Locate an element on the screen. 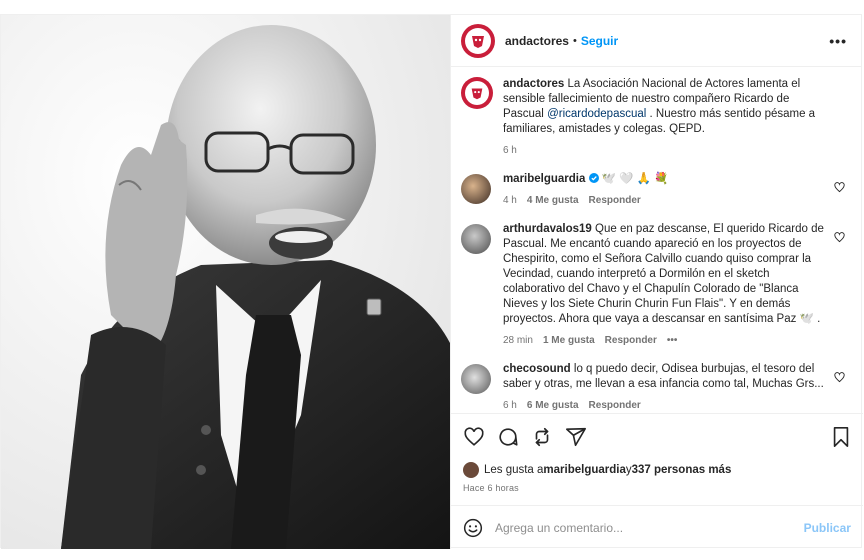 This screenshot has width=864, height=560. comment-icon is located at coordinates (508, 437).